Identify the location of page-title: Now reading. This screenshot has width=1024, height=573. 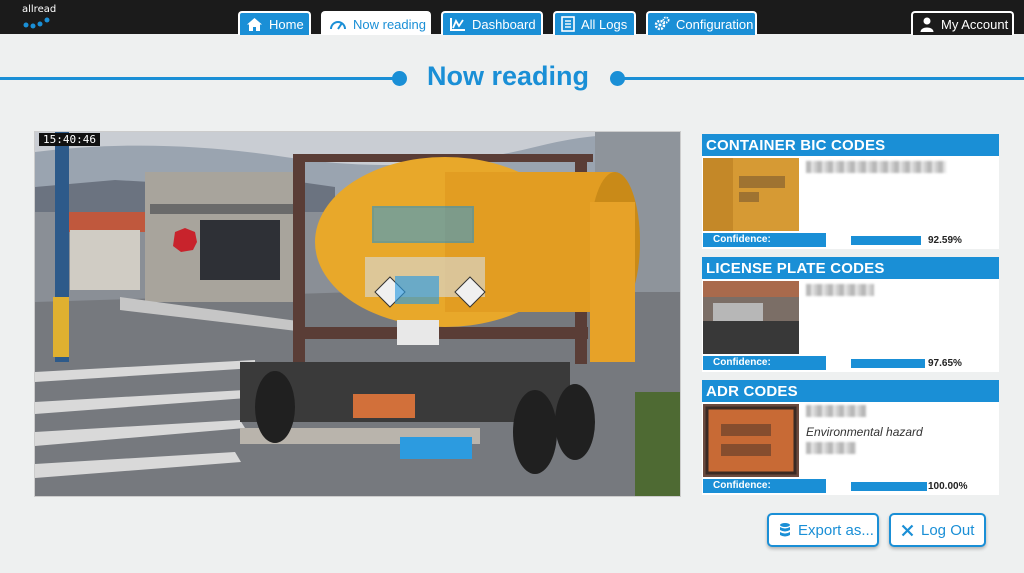
(507, 76).